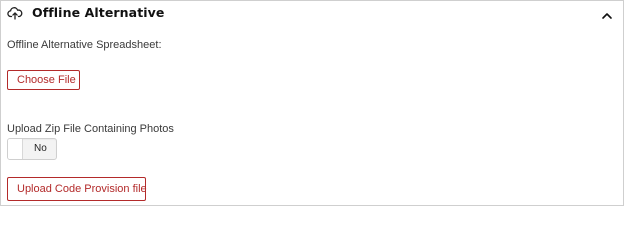 The image size is (624, 240). Describe the element at coordinates (32, 149) in the screenshot. I see `zip-upload-toggle: No` at that location.